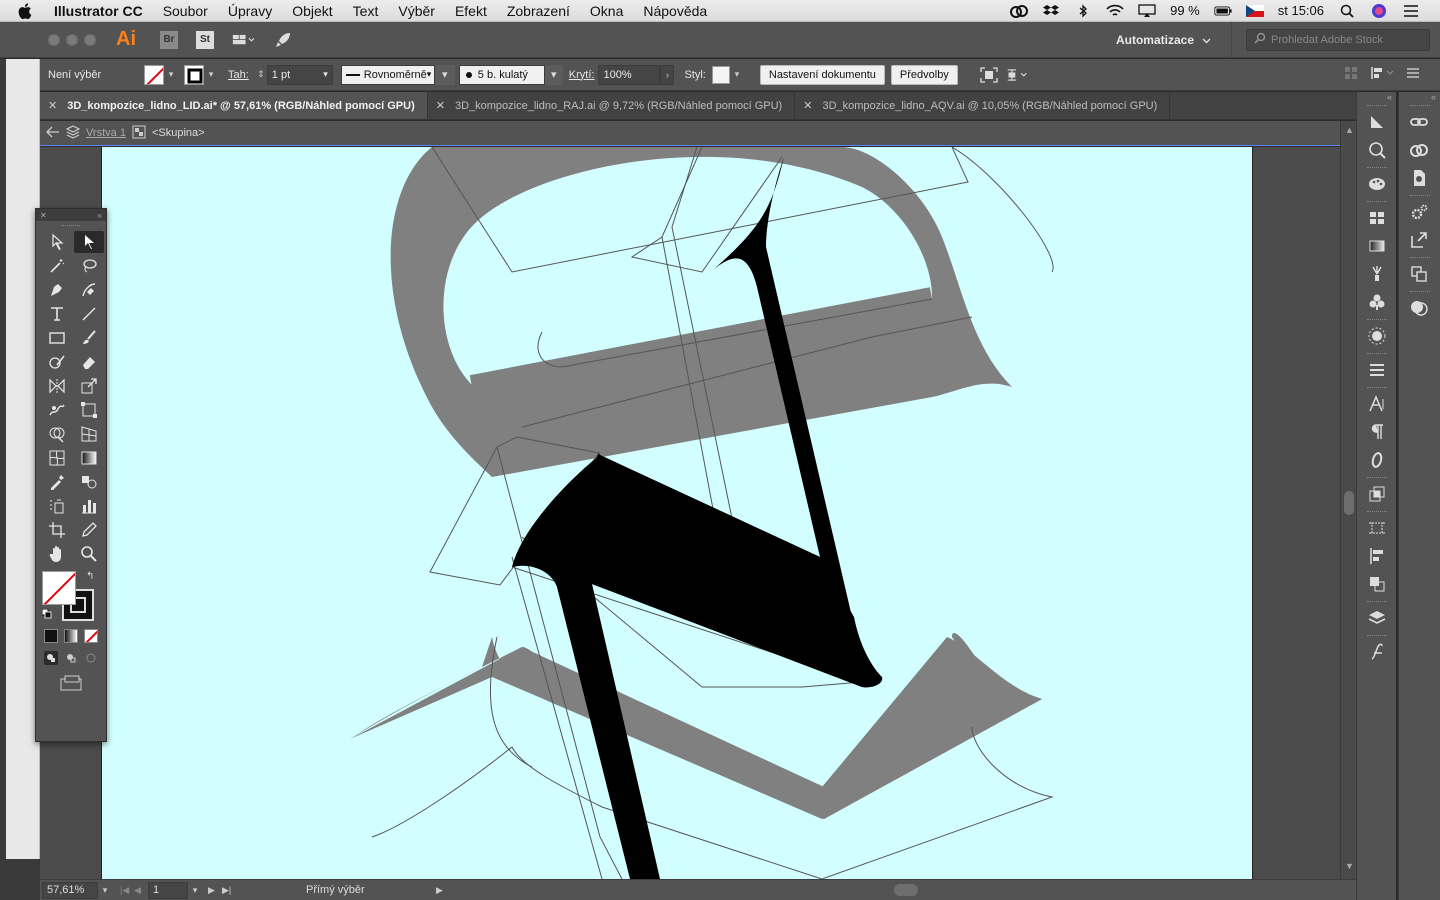  What do you see at coordinates (59, 588) in the screenshot?
I see `fill-color-box` at bounding box center [59, 588].